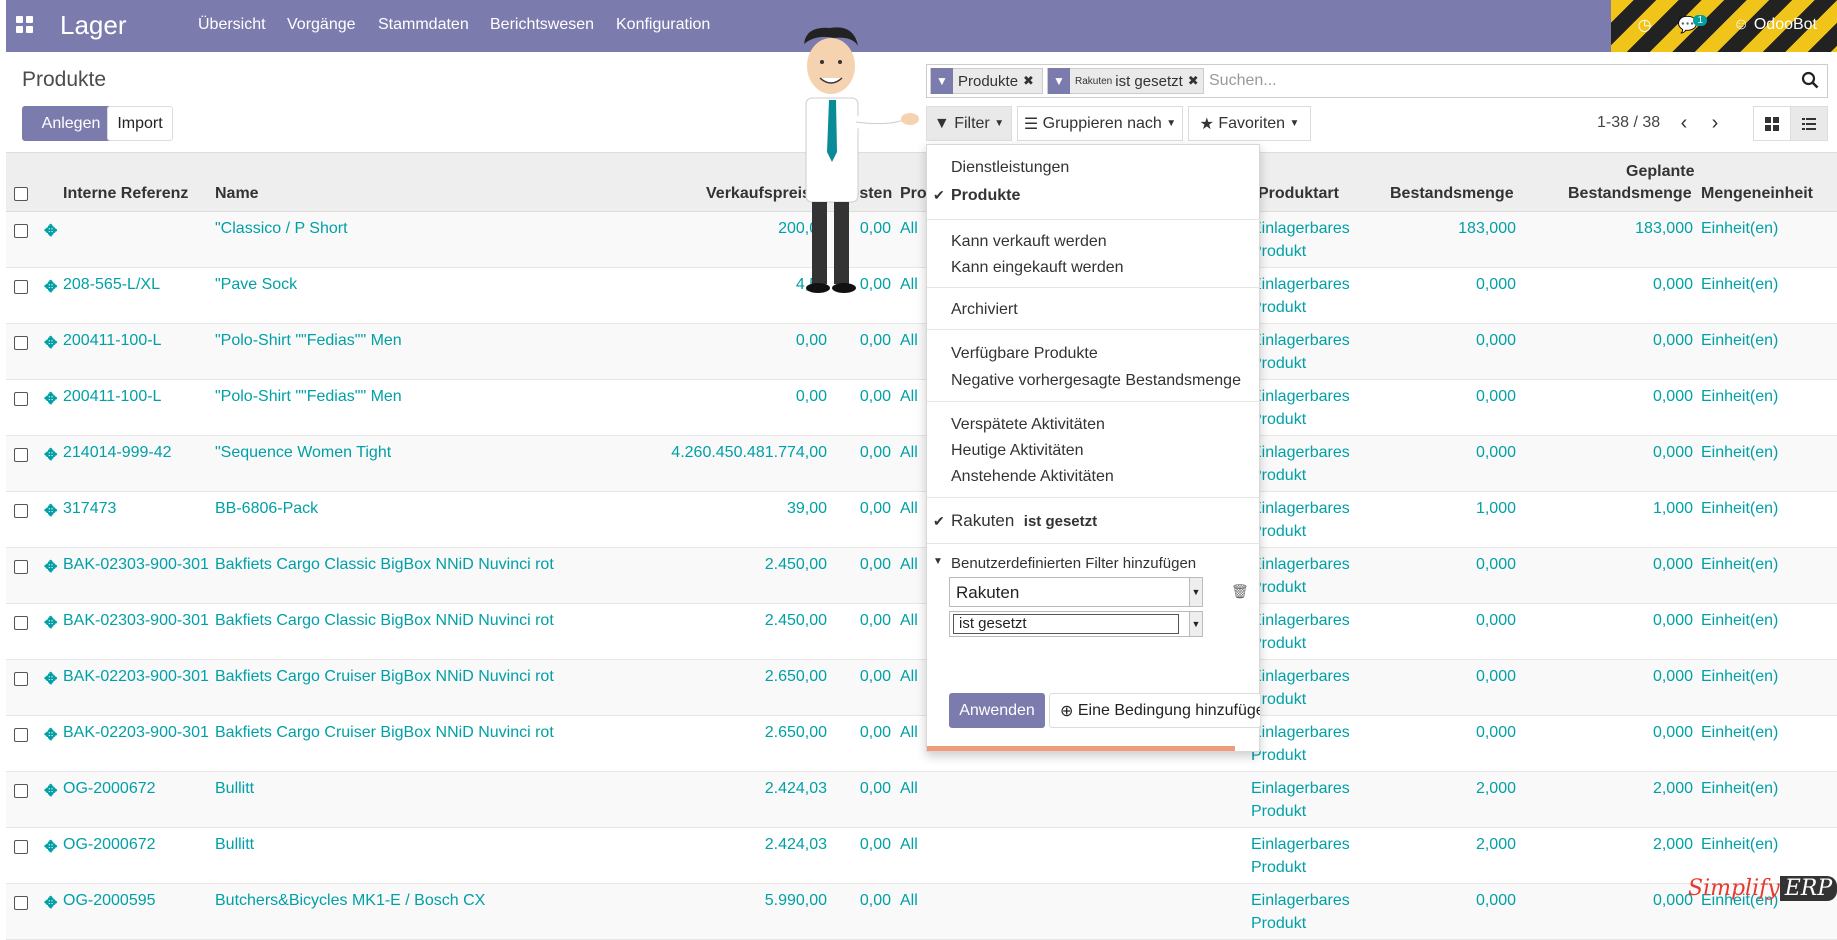  Describe the element at coordinates (1495, 732) in the screenshot. I see `cell-stock-quantity: 0,000` at that location.